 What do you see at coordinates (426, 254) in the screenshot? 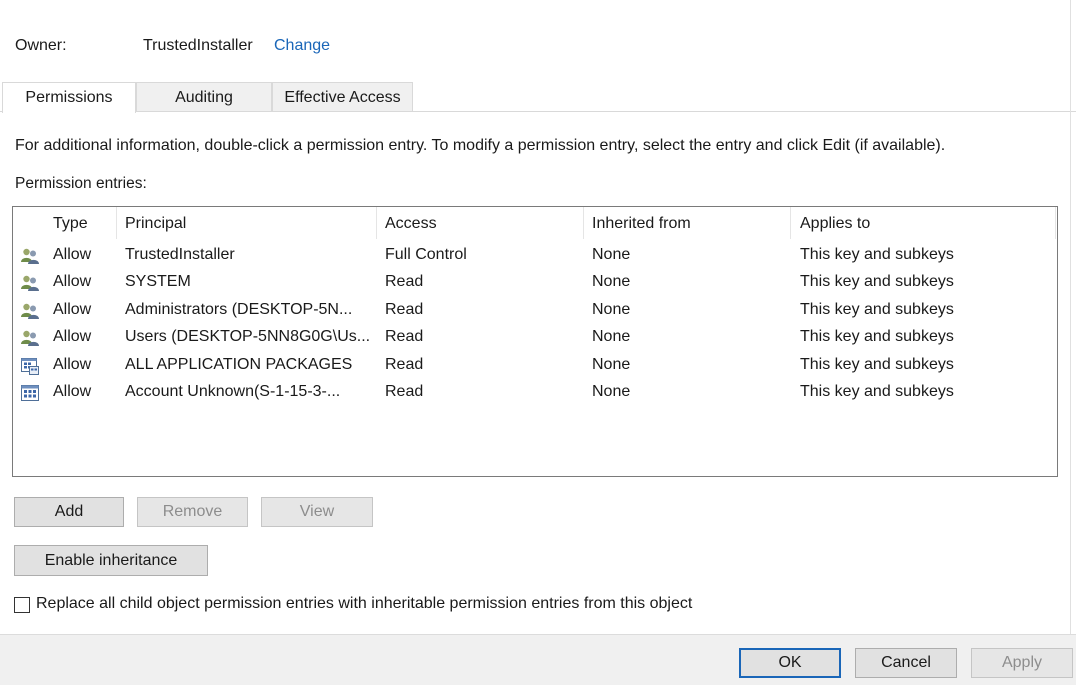
I see `row-access: Full Control` at bounding box center [426, 254].